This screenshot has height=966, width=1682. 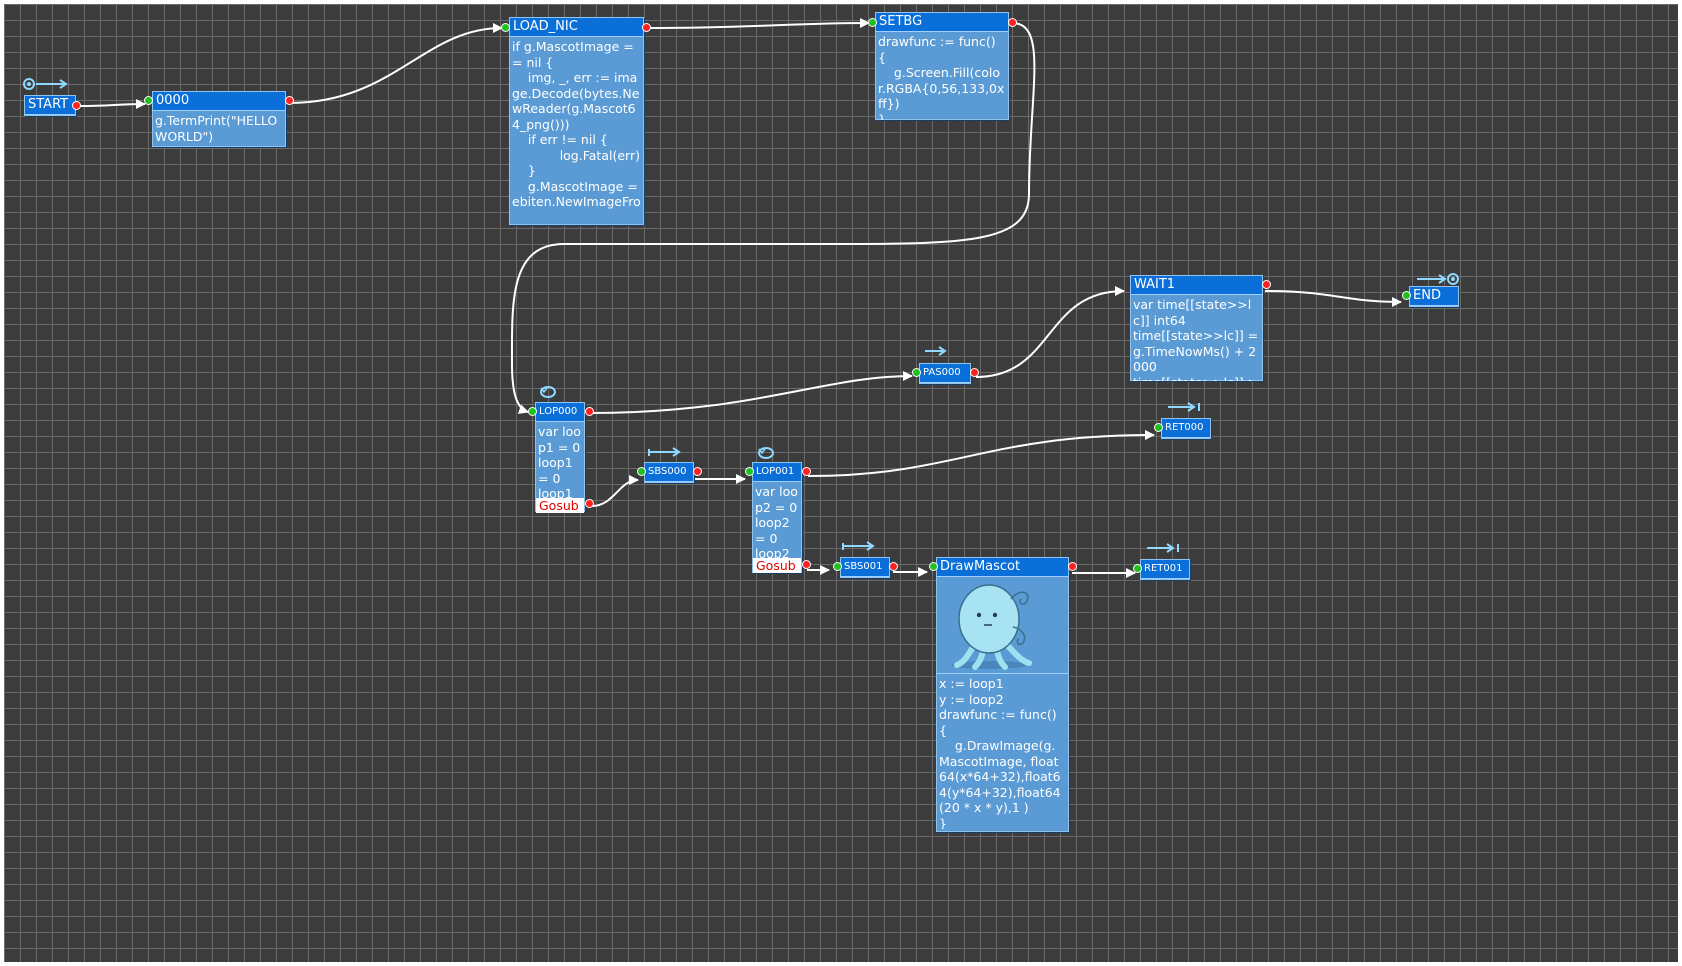 What do you see at coordinates (751, 392) in the screenshot?
I see `wire-lop000-pas000` at bounding box center [751, 392].